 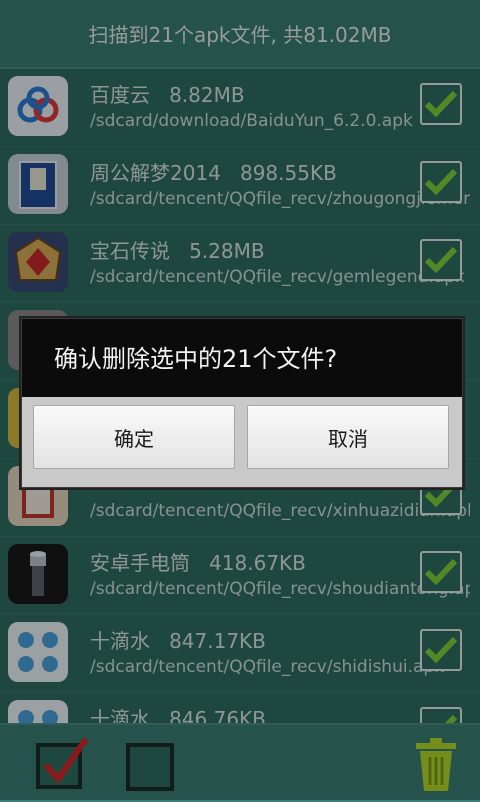 I want to click on confirm-button: 确定, so click(x=134, y=437).